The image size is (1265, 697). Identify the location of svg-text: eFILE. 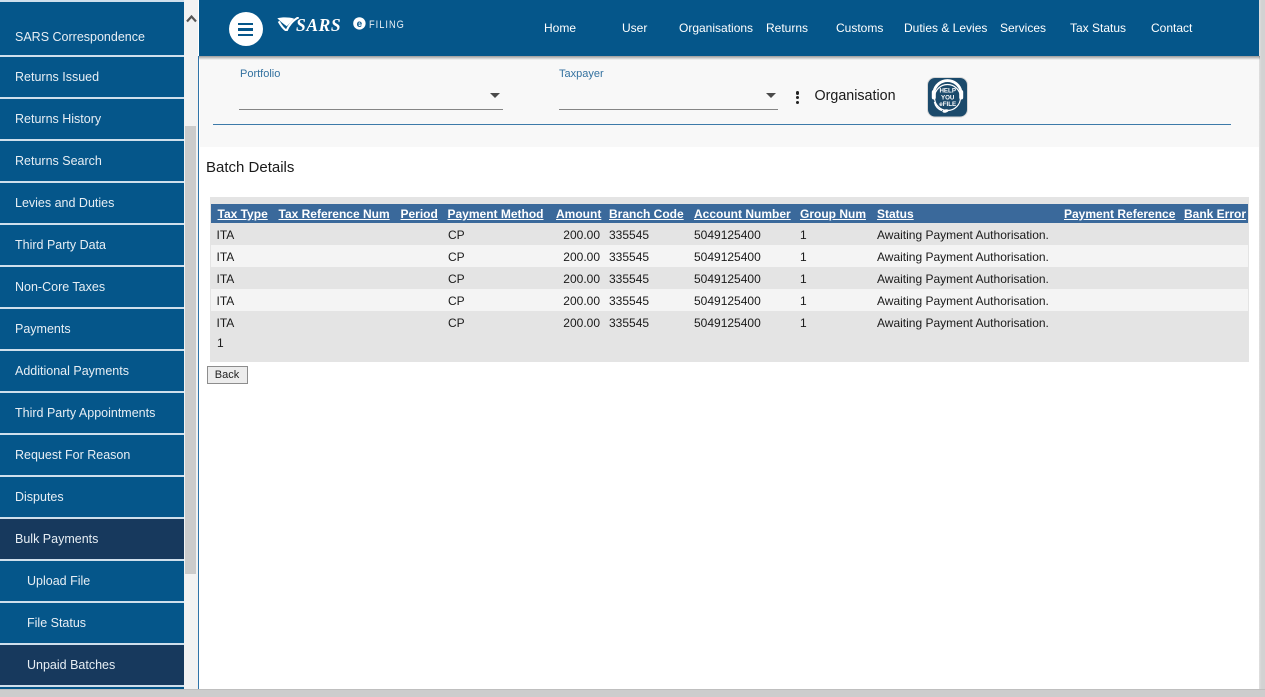
(947, 104).